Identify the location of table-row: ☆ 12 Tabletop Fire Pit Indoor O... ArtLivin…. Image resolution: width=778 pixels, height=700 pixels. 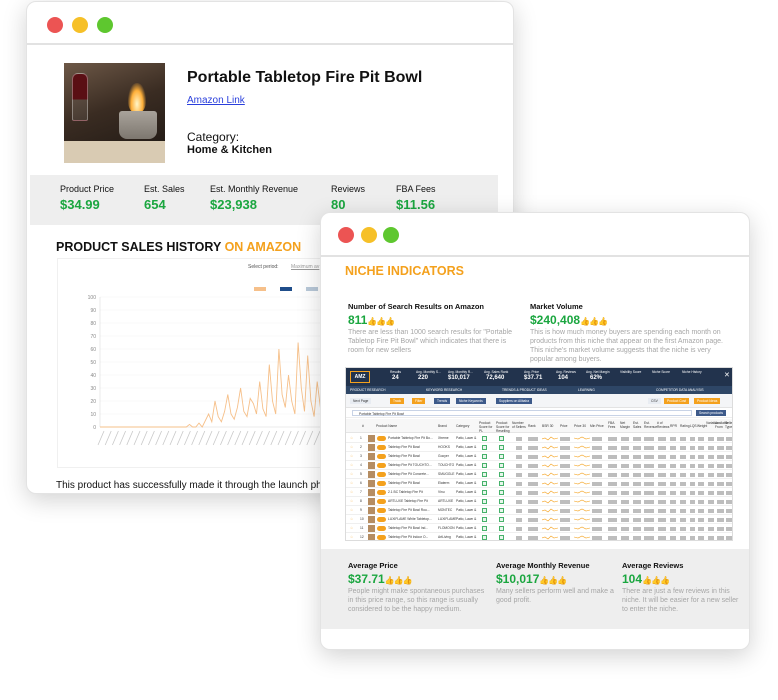
(539, 536).